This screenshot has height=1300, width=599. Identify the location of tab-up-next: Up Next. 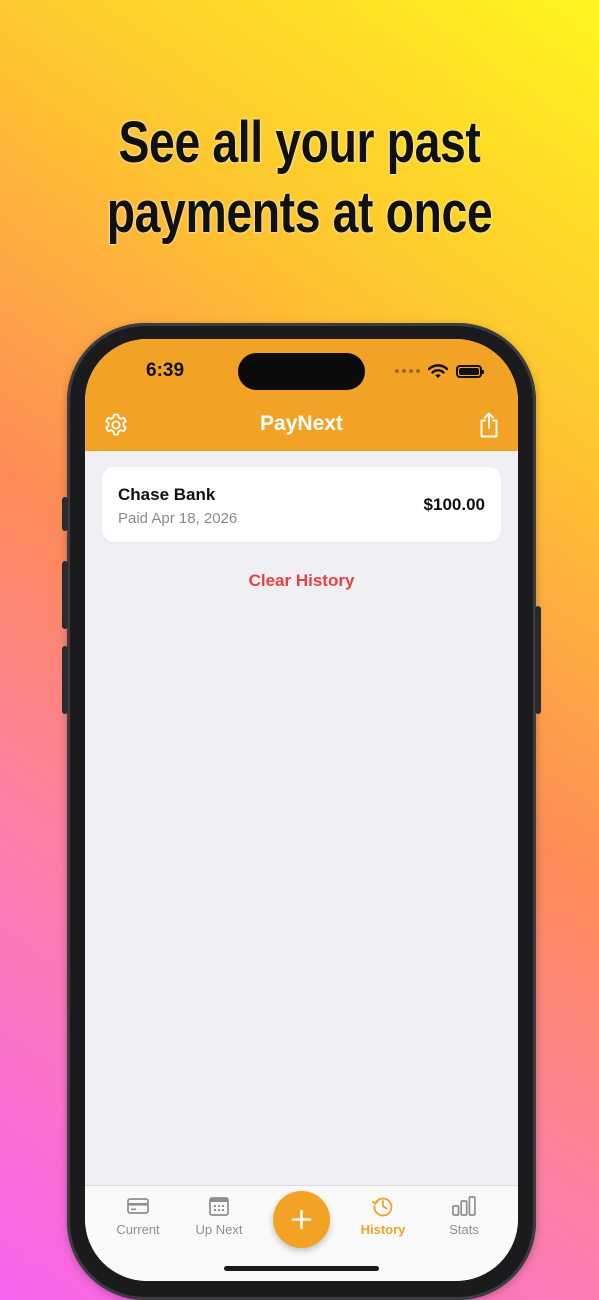
(219, 1215).